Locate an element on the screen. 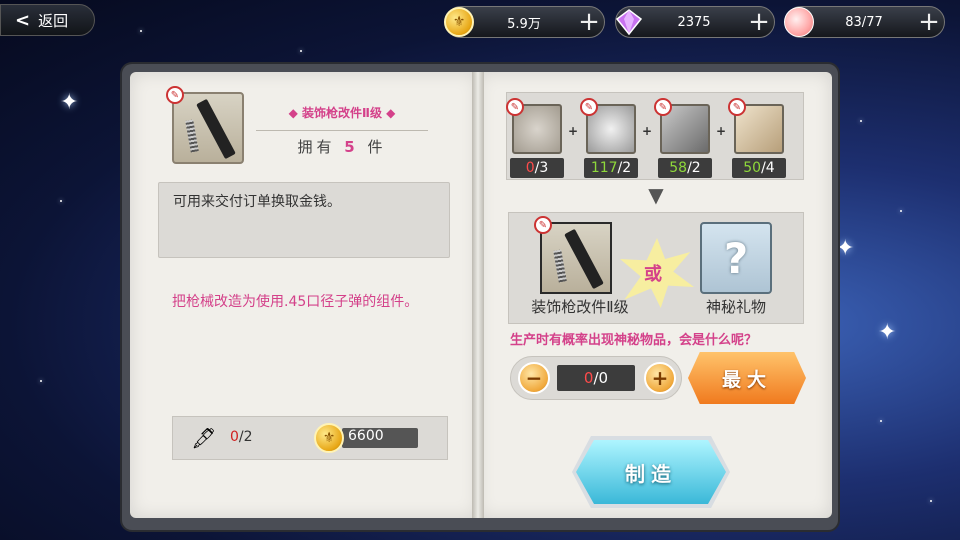 This screenshot has width=960, height=540. max-button: 最大 is located at coordinates (747, 378).